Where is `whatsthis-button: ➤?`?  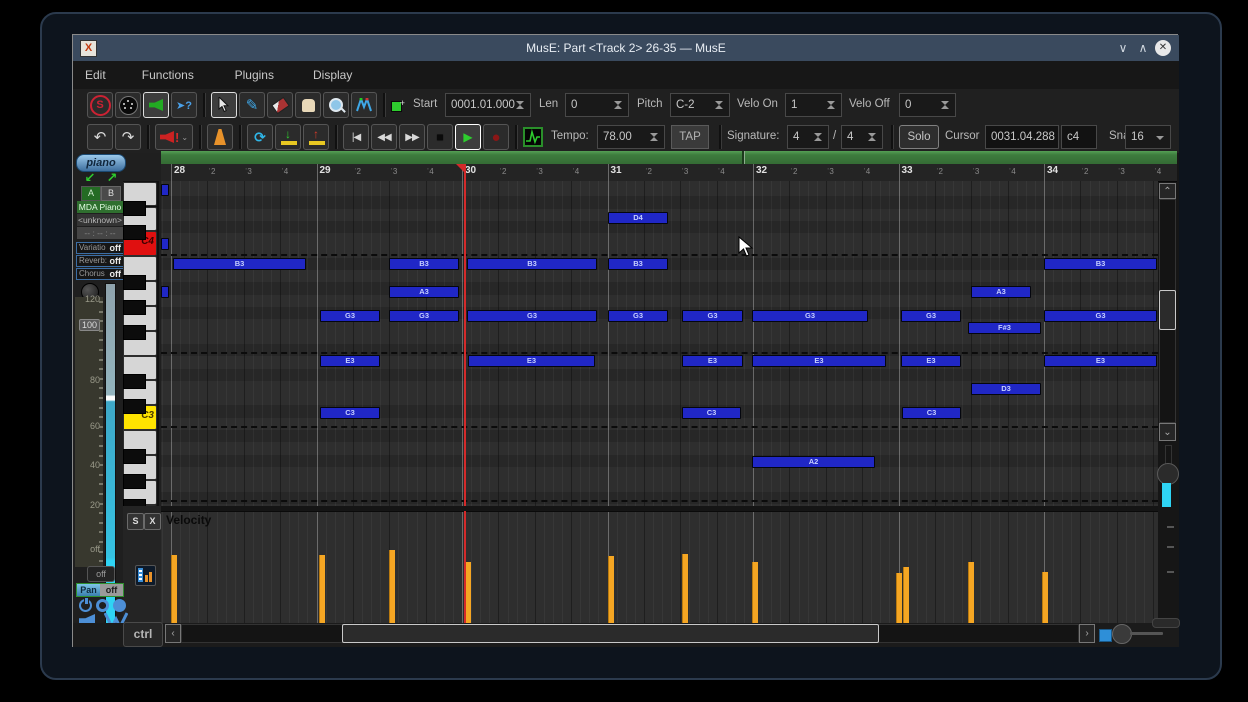 whatsthis-button: ➤? is located at coordinates (184, 105).